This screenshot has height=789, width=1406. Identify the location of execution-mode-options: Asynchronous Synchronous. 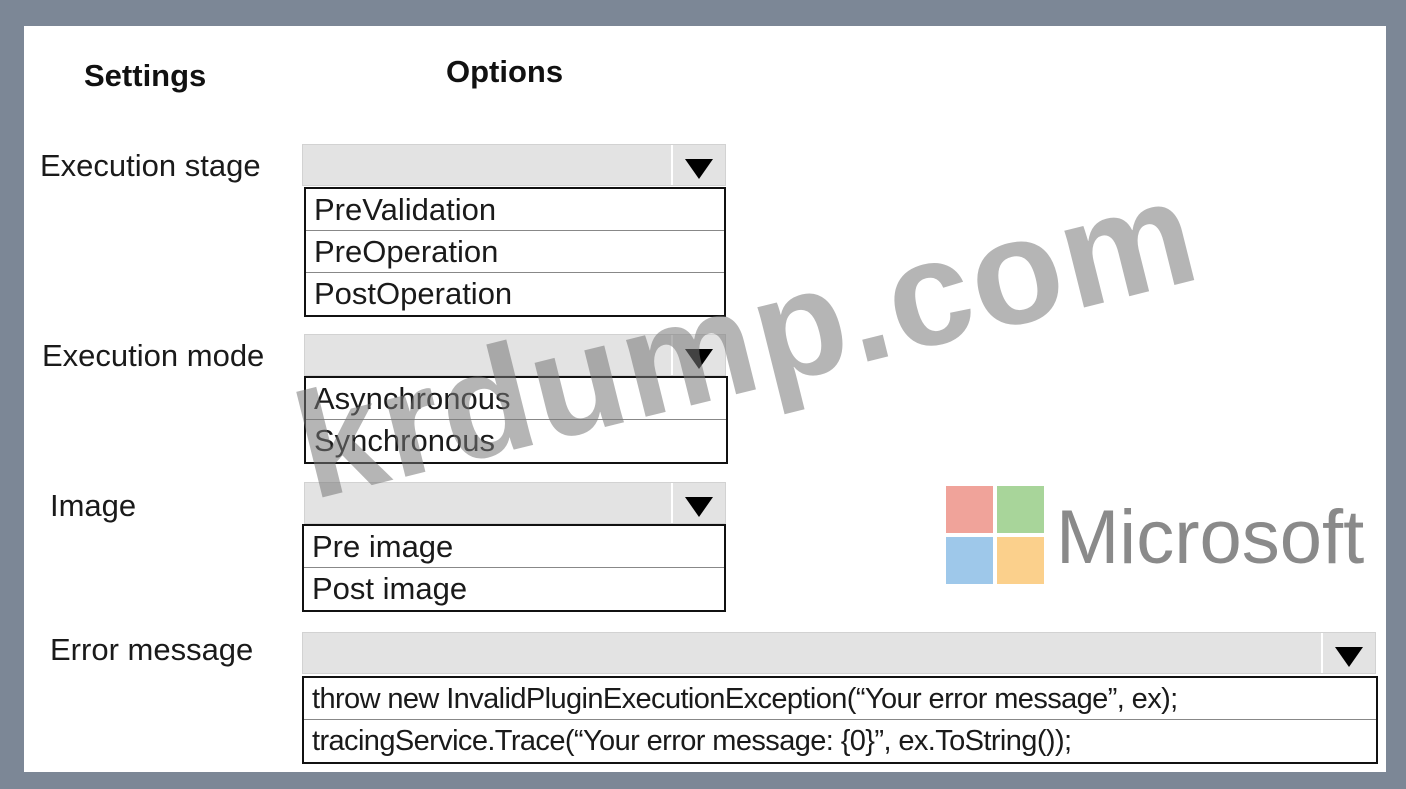
(516, 420).